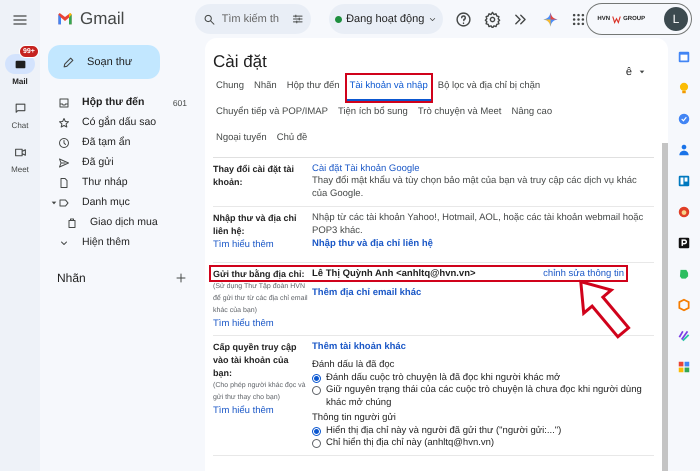 The width and height of the screenshot is (700, 471). Describe the element at coordinates (684, 367) in the screenshot. I see `tiles-icon` at that location.